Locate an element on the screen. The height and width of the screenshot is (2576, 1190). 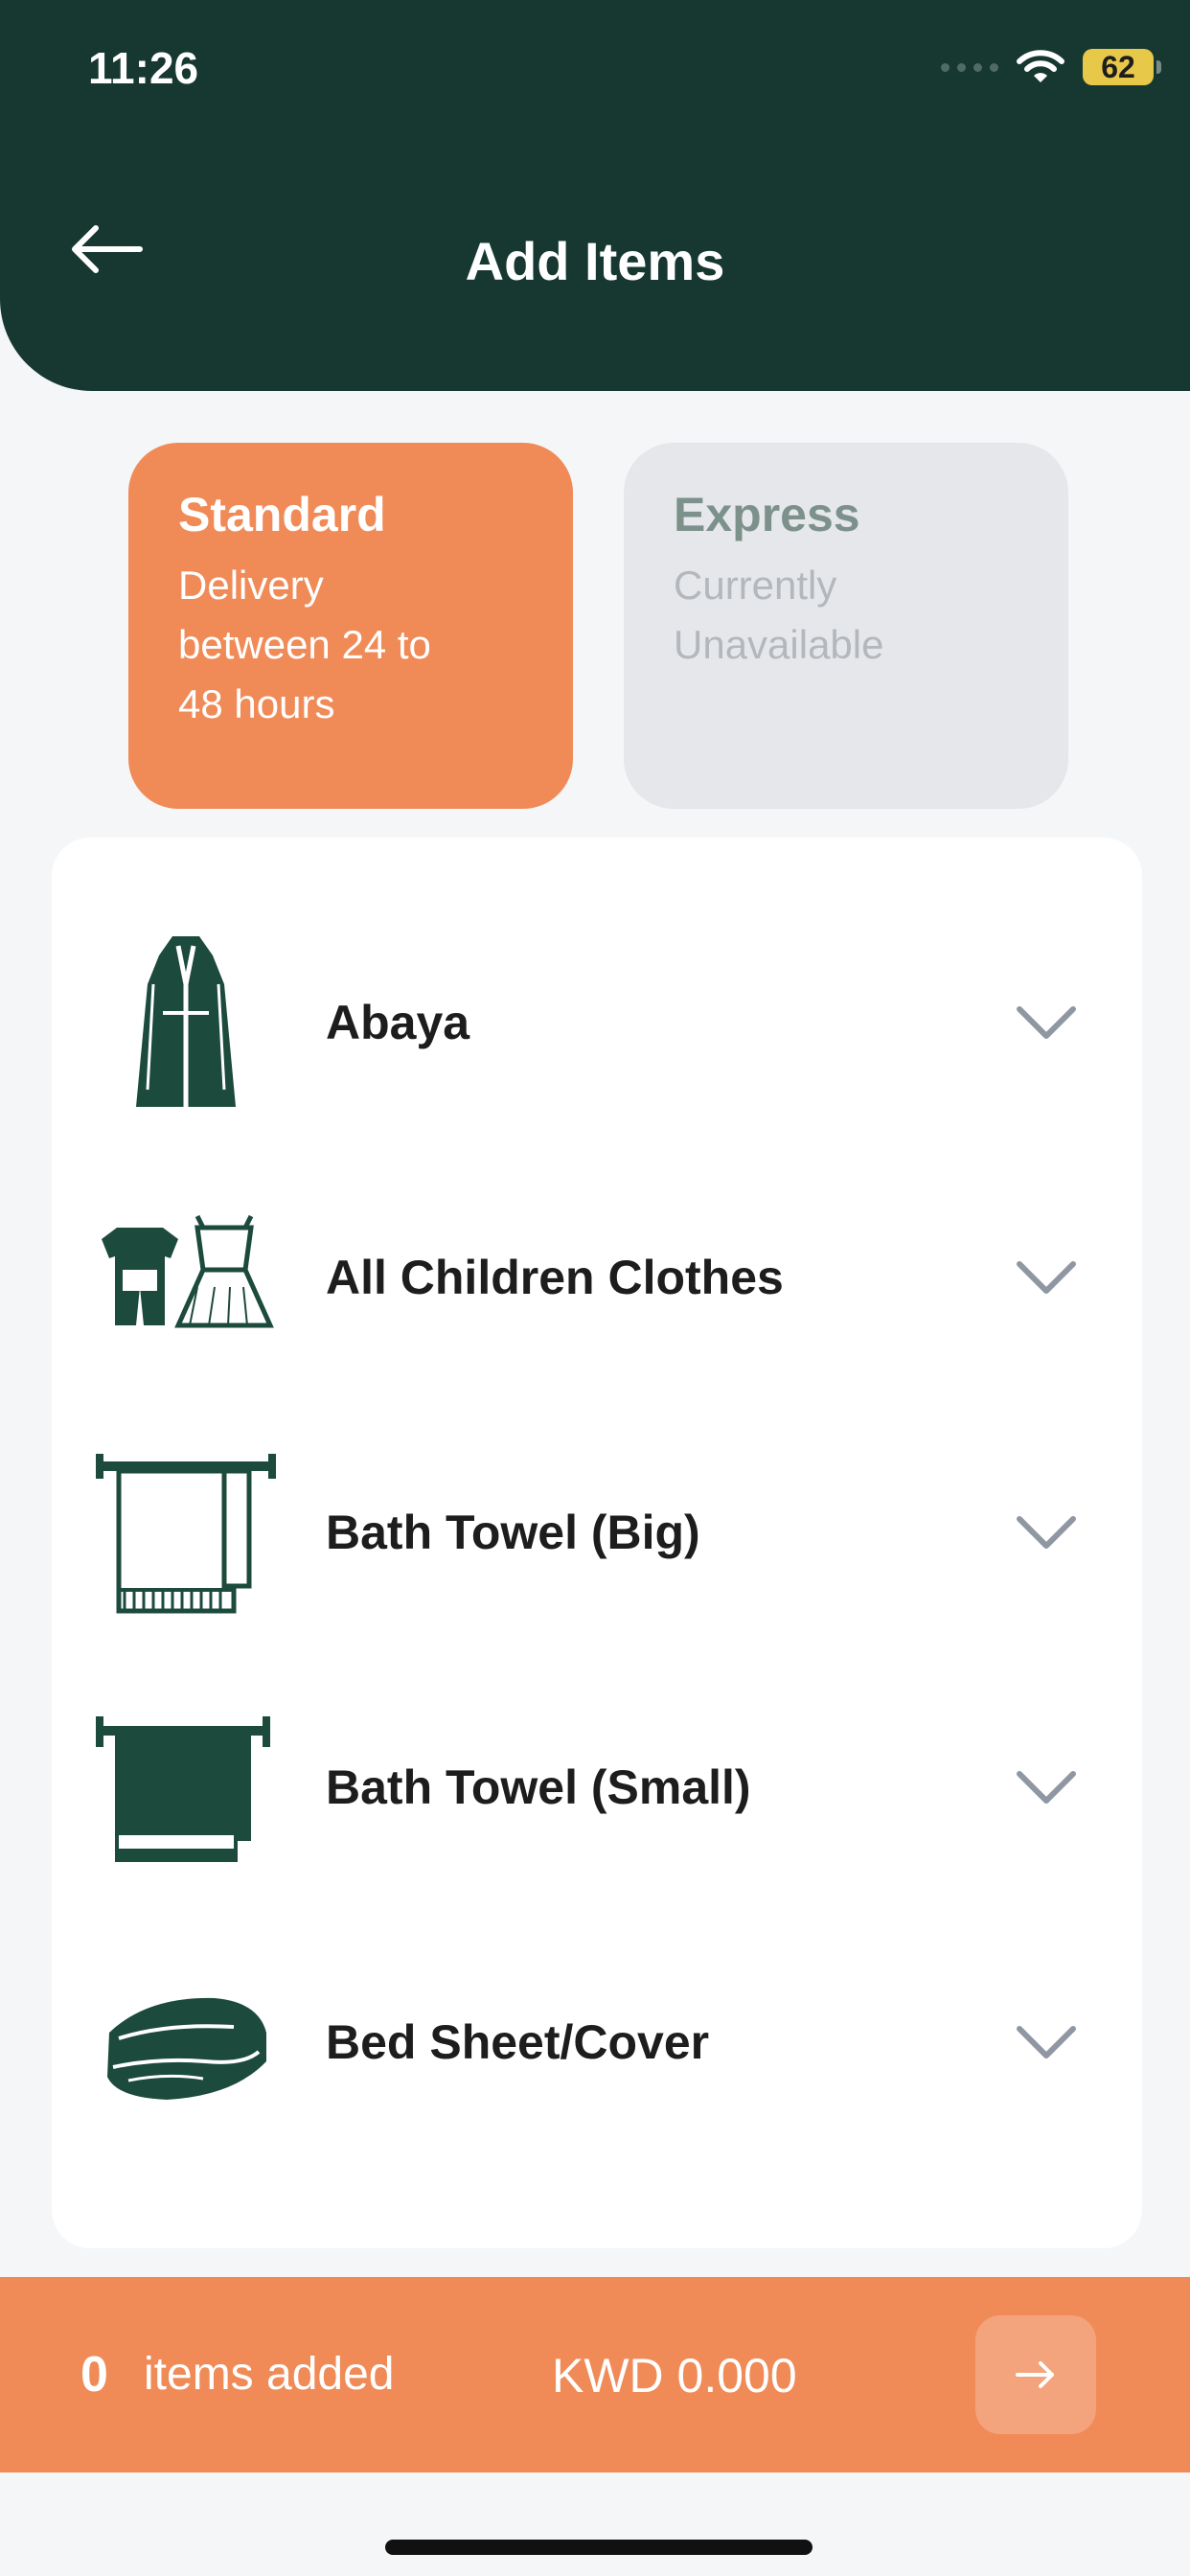
list-item-bed-sheet: Bed Sheet/Cover is located at coordinates (597, 2043).